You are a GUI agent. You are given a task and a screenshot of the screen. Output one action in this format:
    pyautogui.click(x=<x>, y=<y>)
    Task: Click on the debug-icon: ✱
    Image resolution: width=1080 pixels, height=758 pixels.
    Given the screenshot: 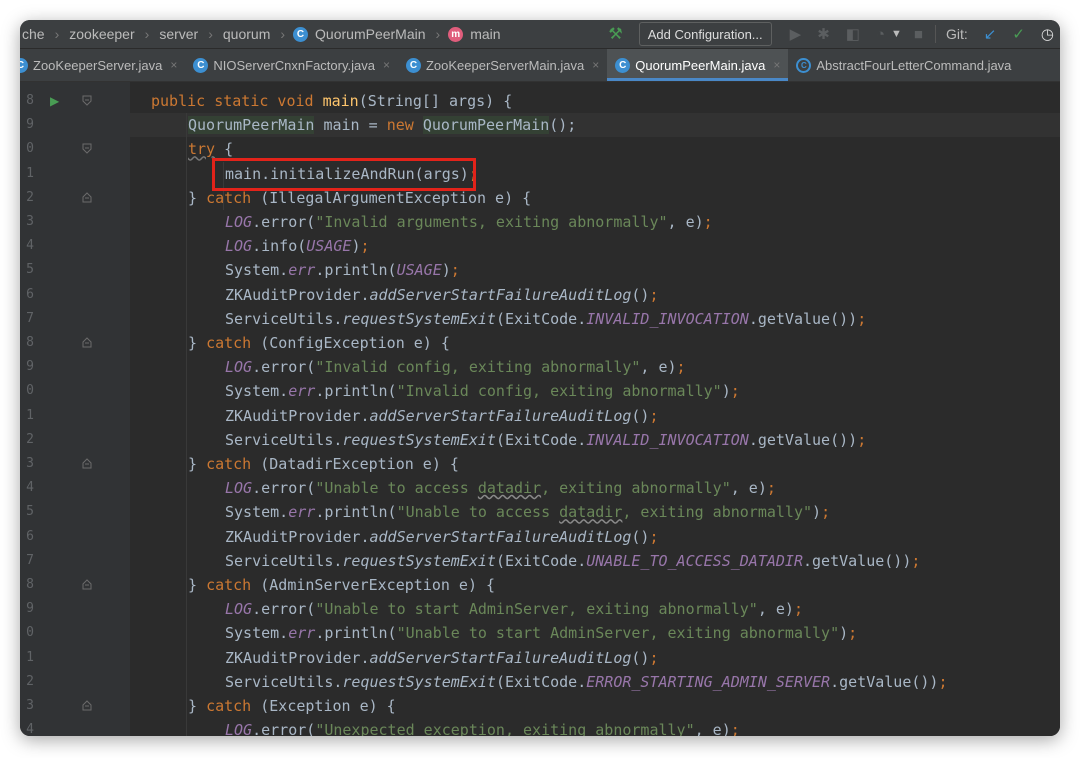 What is the action you would take?
    pyautogui.click(x=823, y=34)
    